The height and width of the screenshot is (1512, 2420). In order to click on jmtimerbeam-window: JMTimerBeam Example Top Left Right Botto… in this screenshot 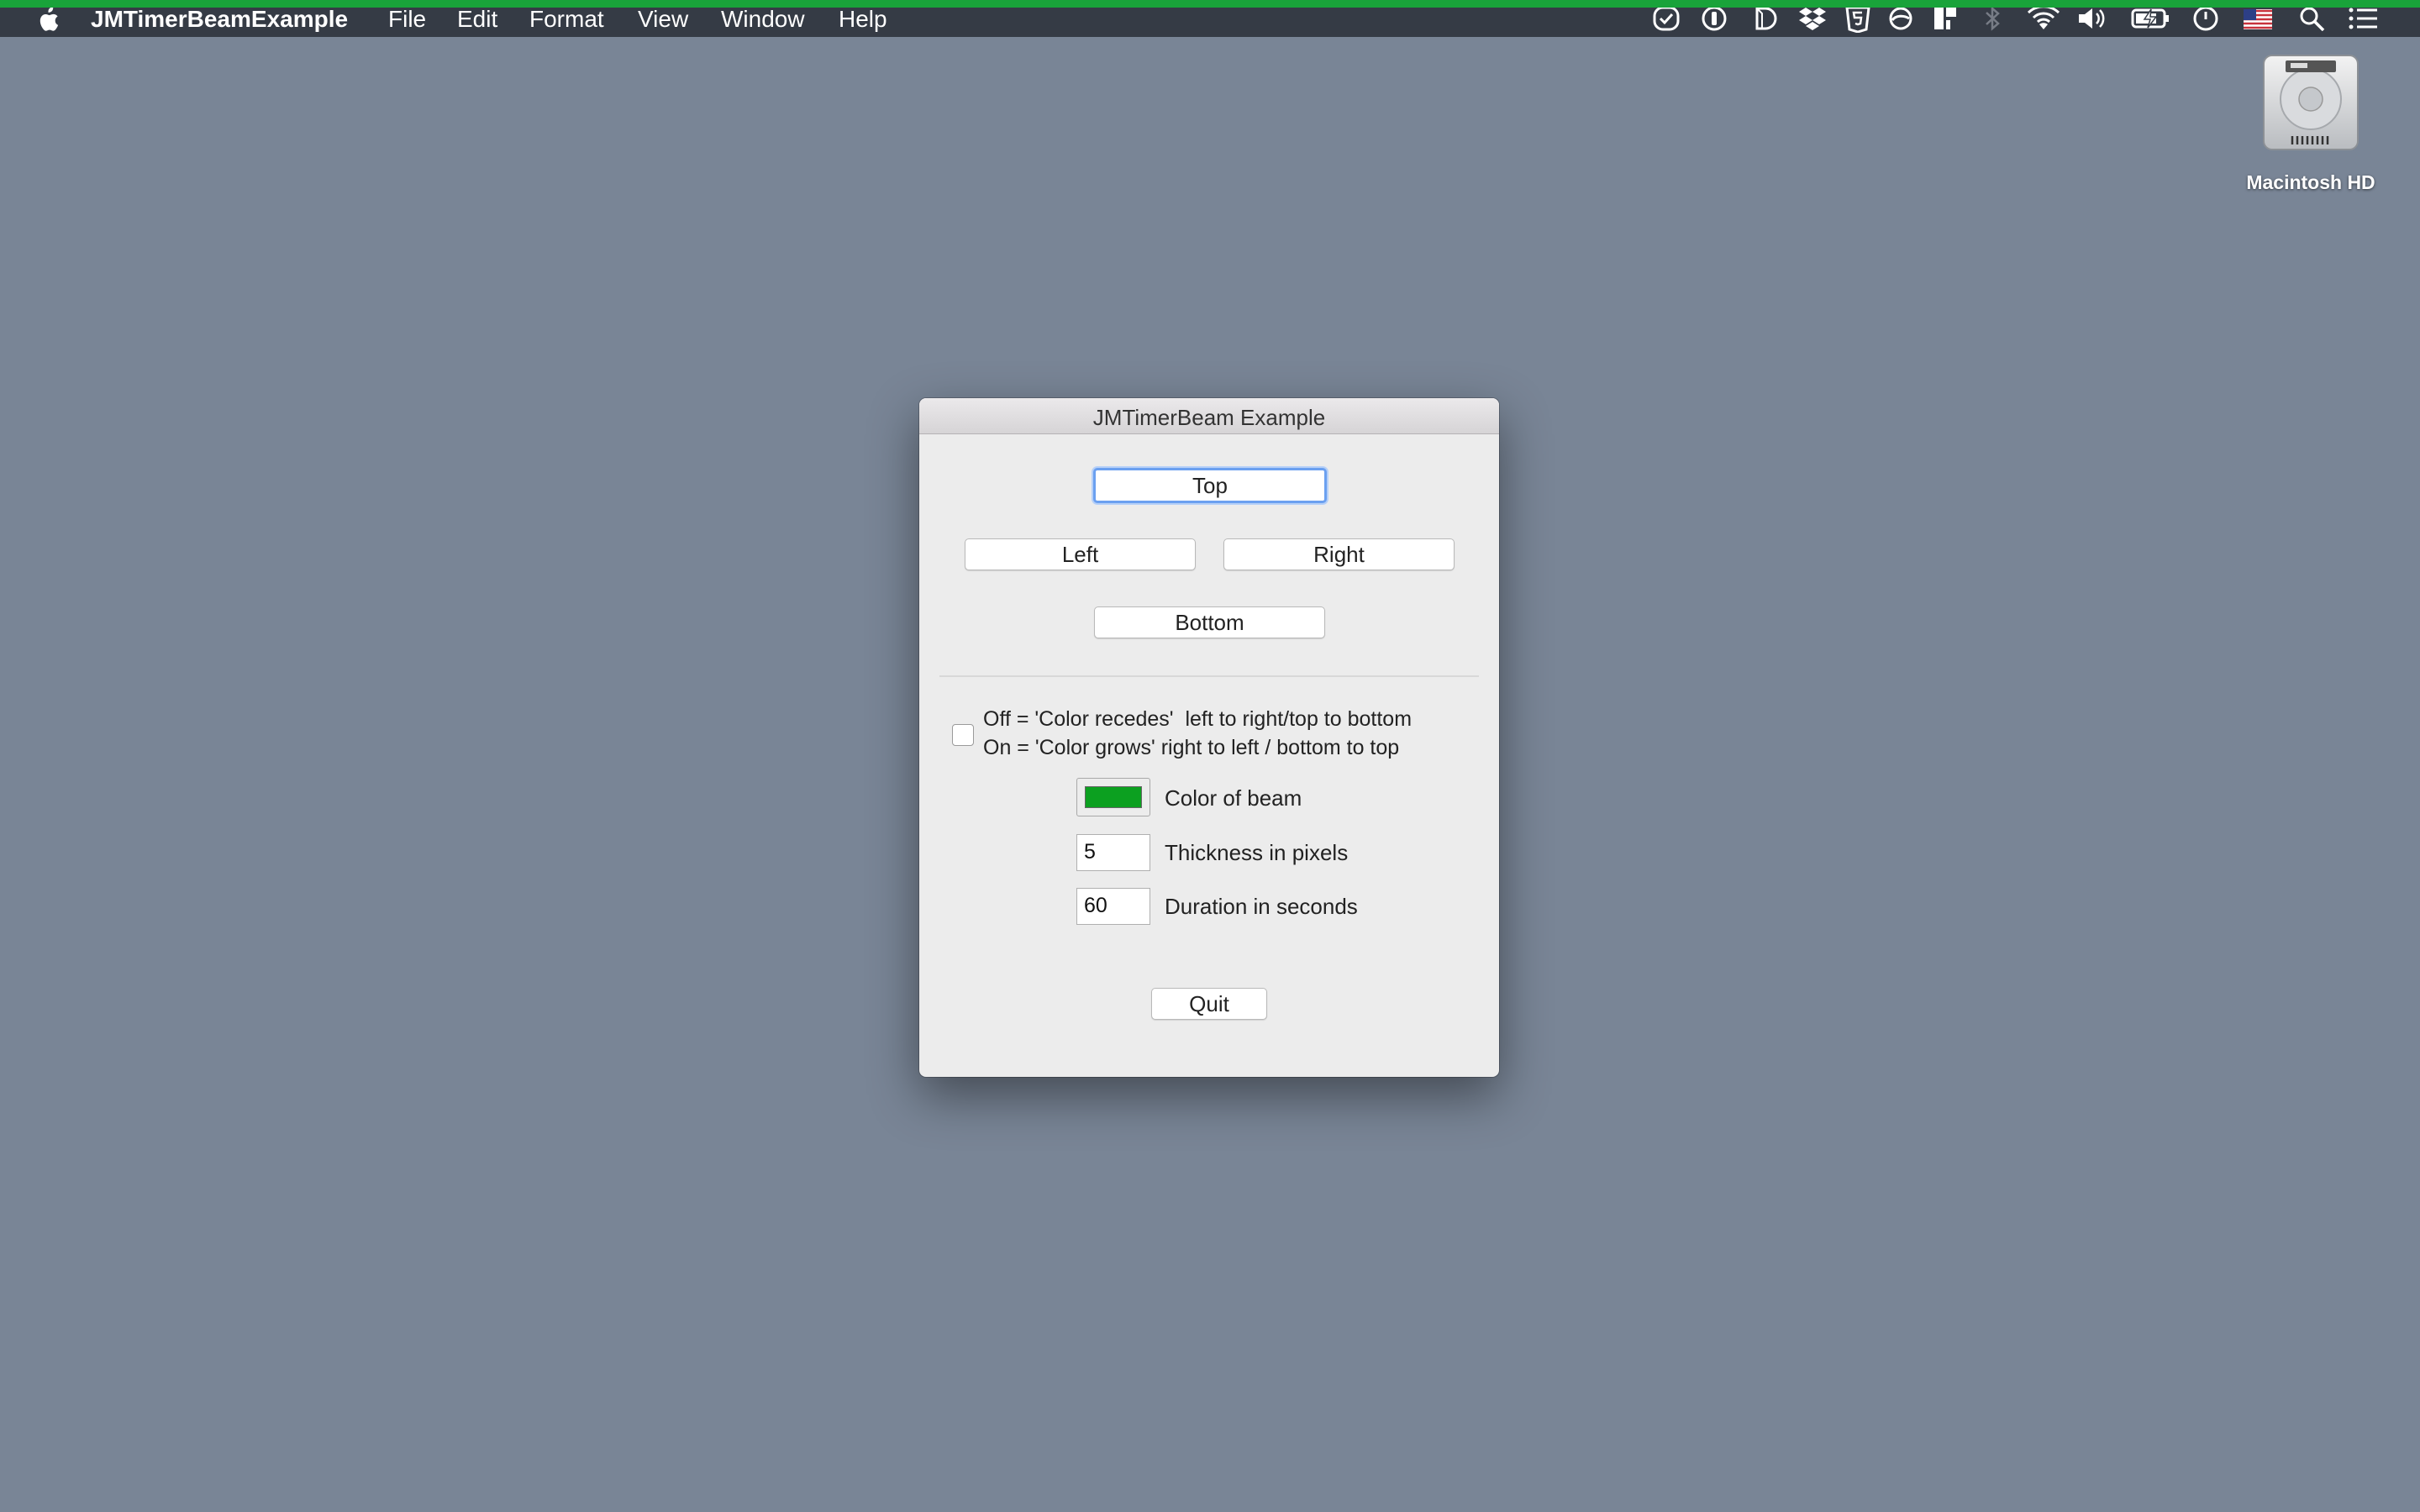, I will do `click(1209, 737)`.